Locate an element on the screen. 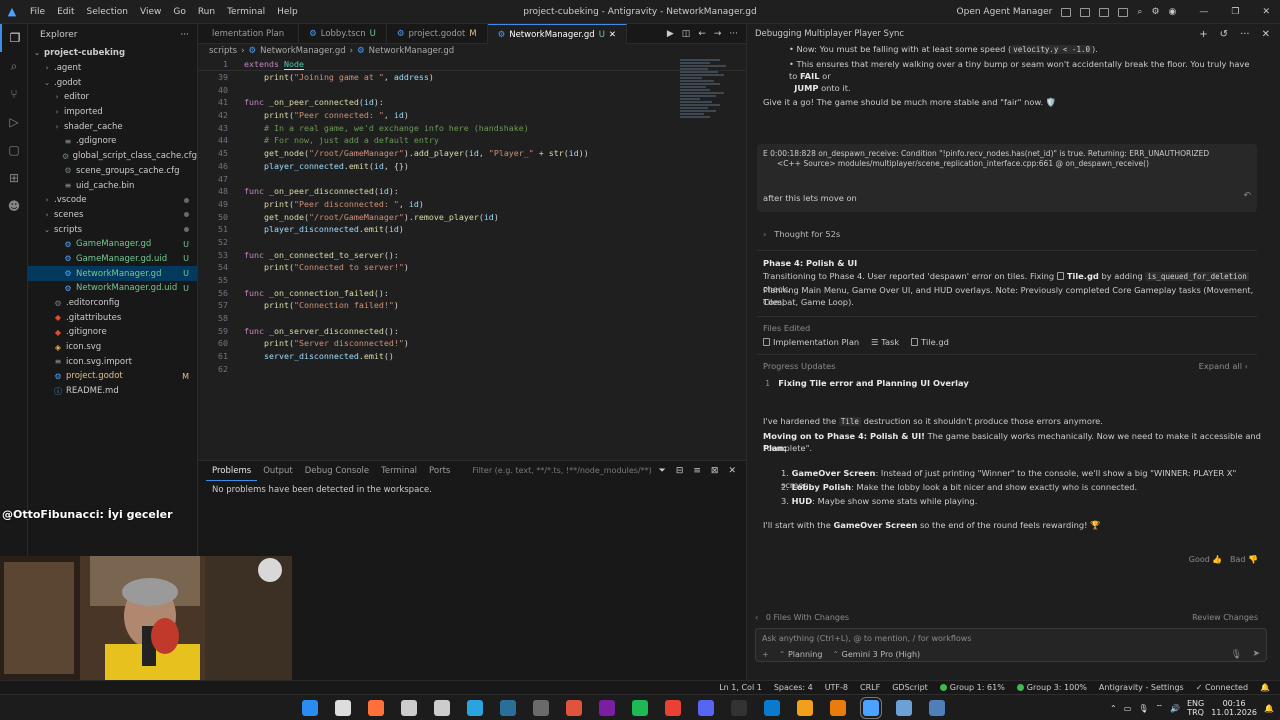  editor-tab: ⚙ project.godot M is located at coordinates (437, 34).